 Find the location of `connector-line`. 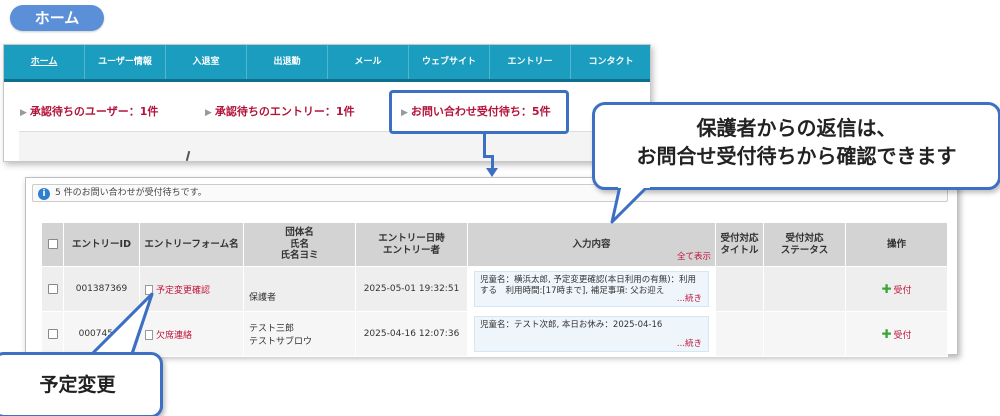

connector-line is located at coordinates (492, 162).